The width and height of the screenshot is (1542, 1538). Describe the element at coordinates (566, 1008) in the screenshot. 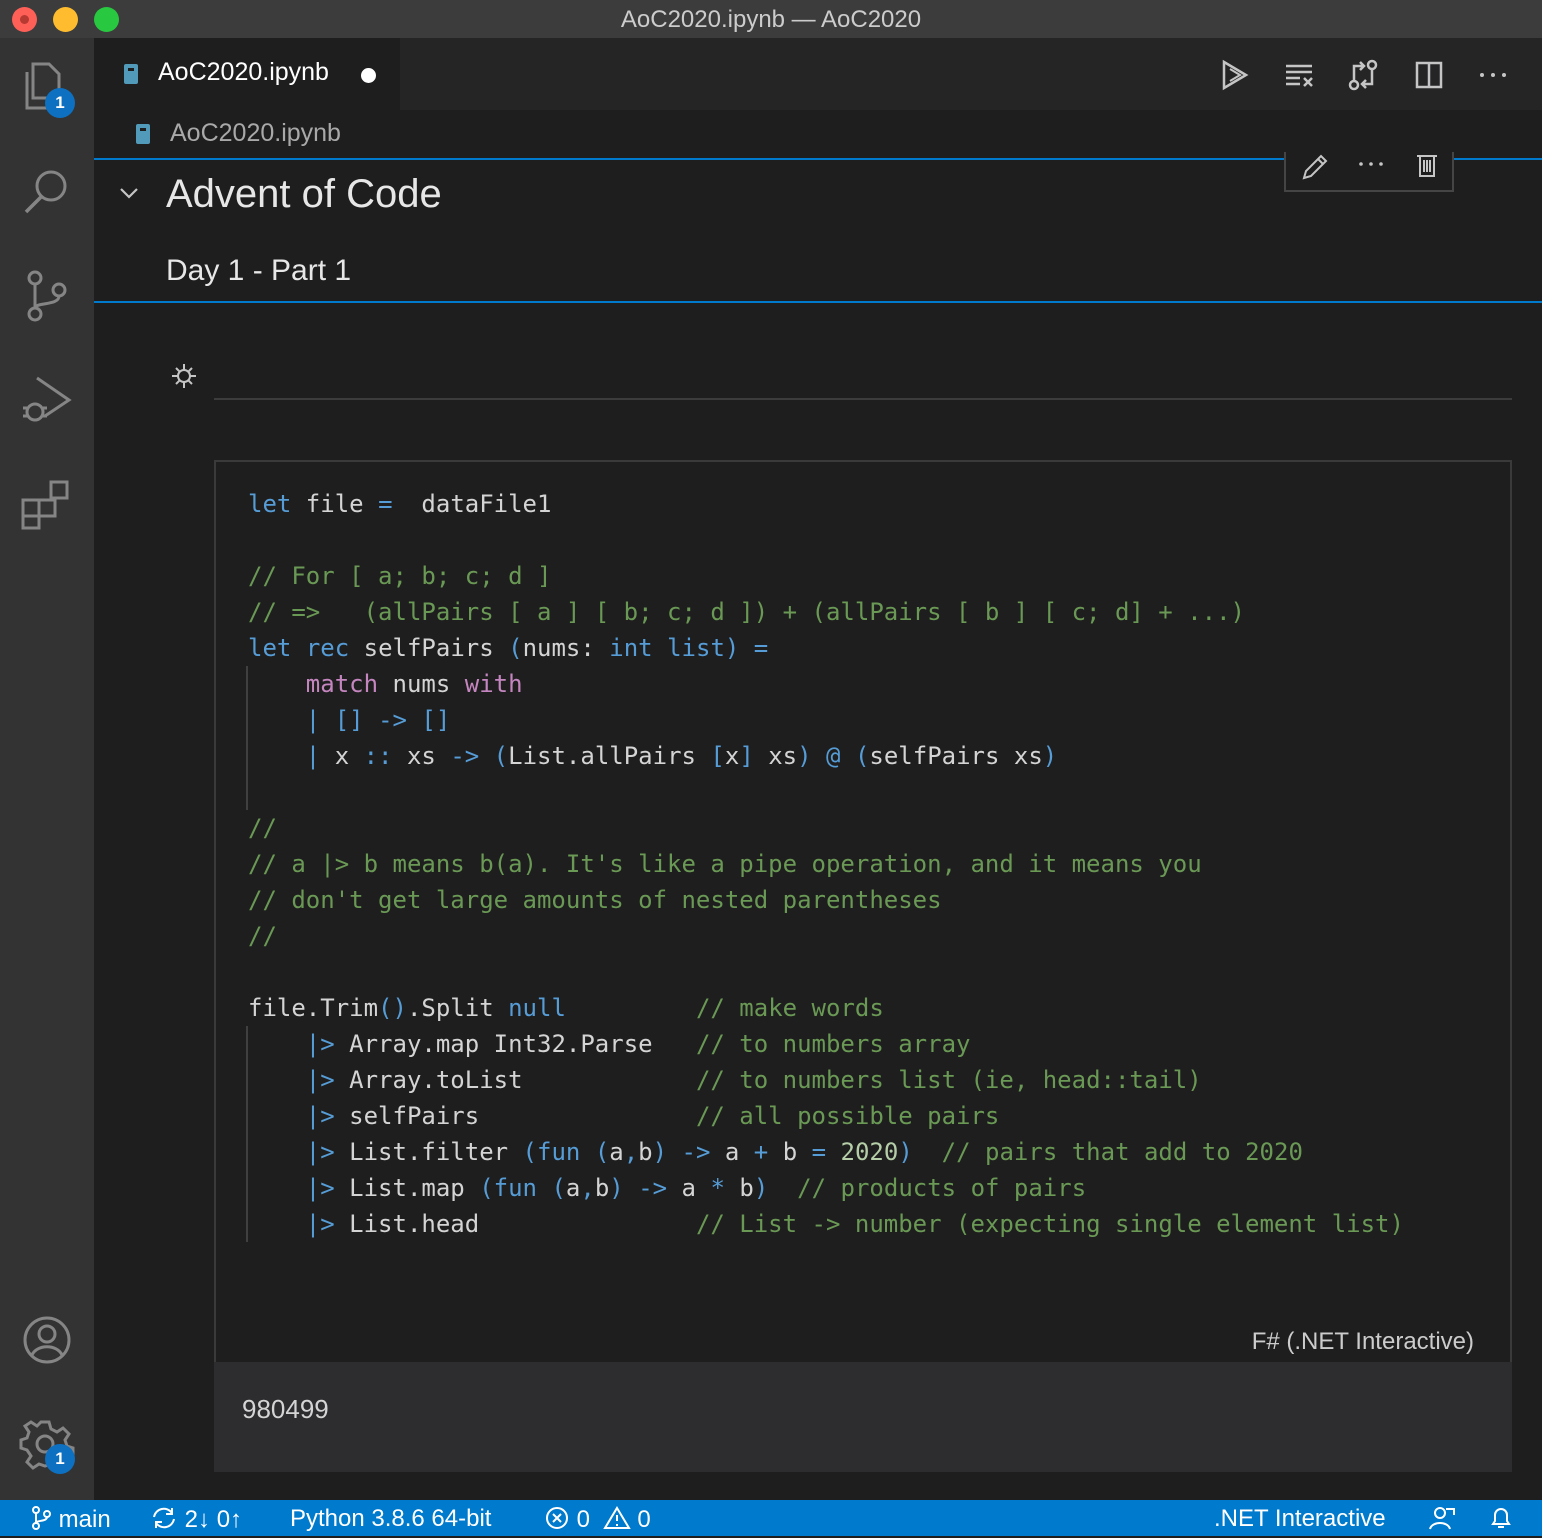

I see `code-line: file.Trim().Split null // make words` at that location.